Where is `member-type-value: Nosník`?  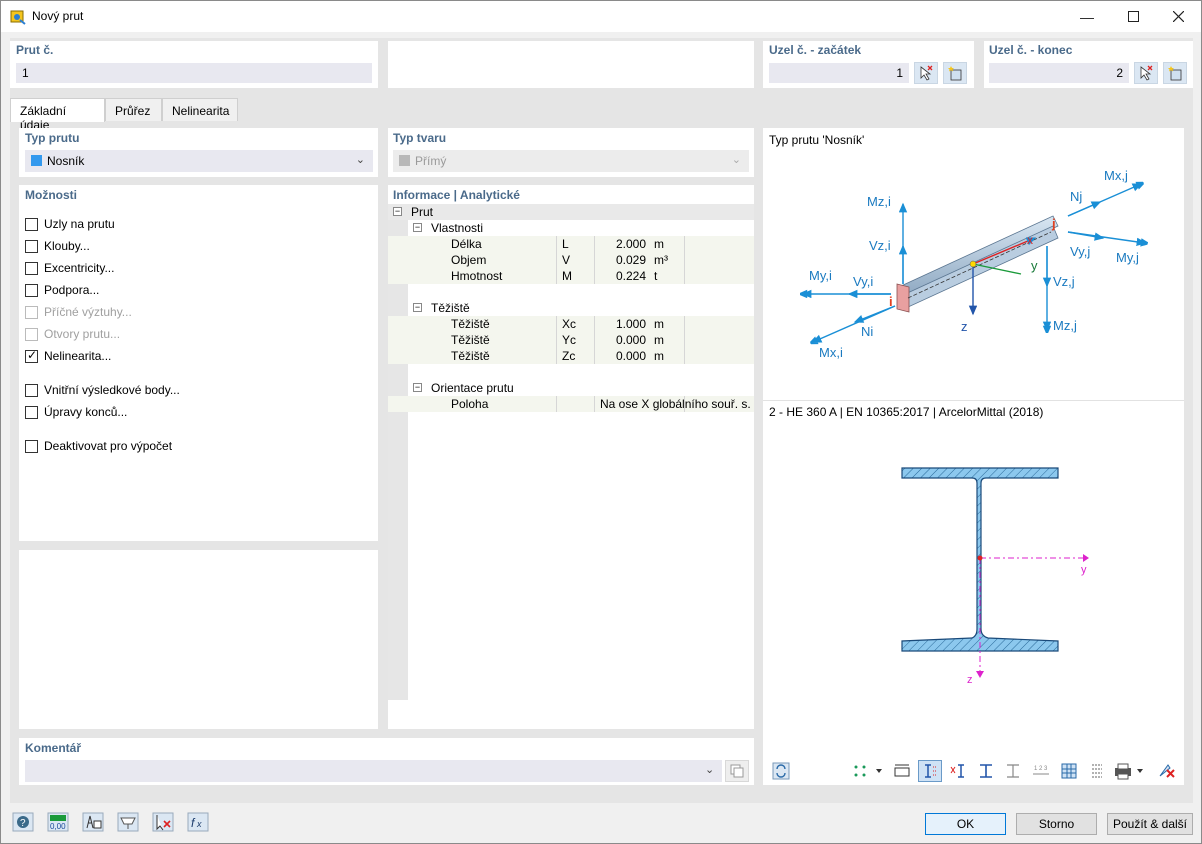 member-type-value: Nosník is located at coordinates (66, 161).